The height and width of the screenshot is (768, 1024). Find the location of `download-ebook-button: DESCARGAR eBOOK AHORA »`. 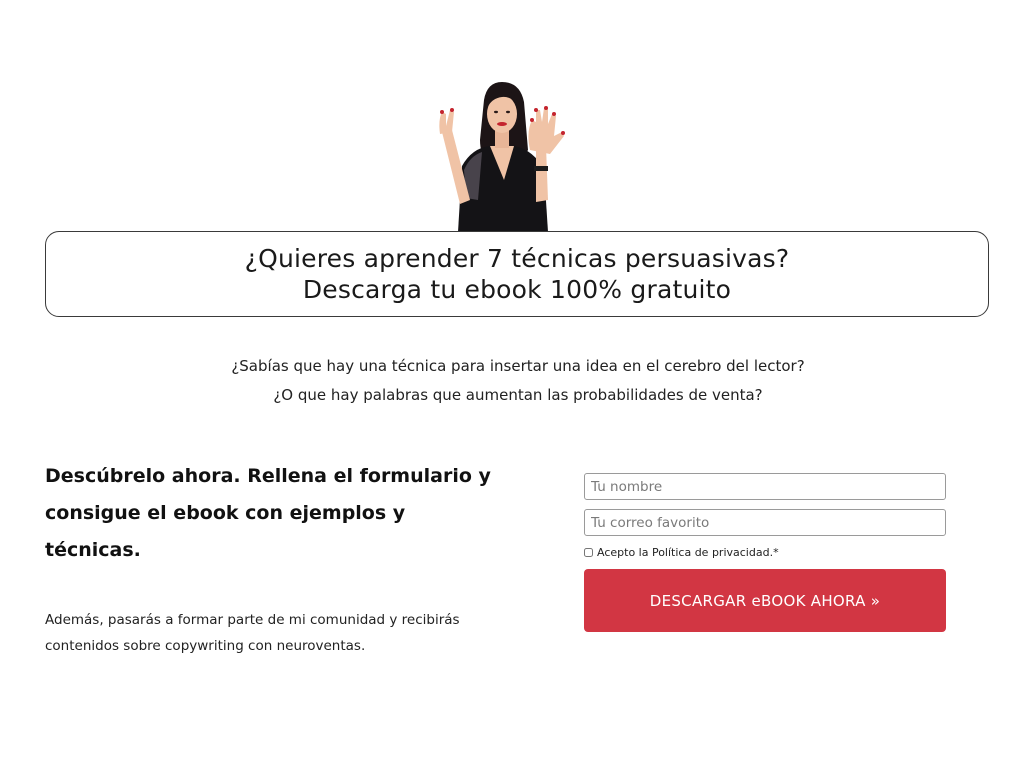

download-ebook-button: DESCARGAR eBOOK AHORA » is located at coordinates (765, 600).